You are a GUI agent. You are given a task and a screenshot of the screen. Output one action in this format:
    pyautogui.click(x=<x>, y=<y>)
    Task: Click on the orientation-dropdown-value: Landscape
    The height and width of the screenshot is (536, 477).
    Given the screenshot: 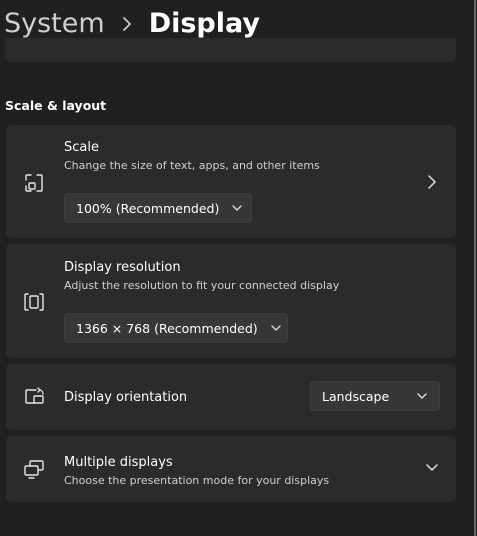 What is the action you would take?
    pyautogui.click(x=356, y=396)
    